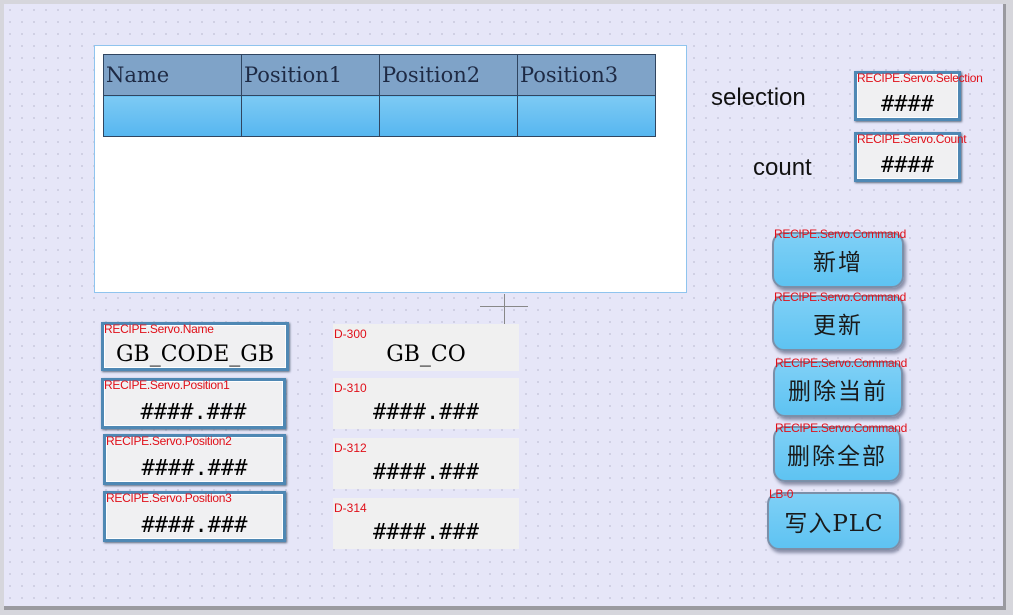 The height and width of the screenshot is (615, 1013). I want to click on name-tag: RECIPE.Servo.Name, so click(159, 329).